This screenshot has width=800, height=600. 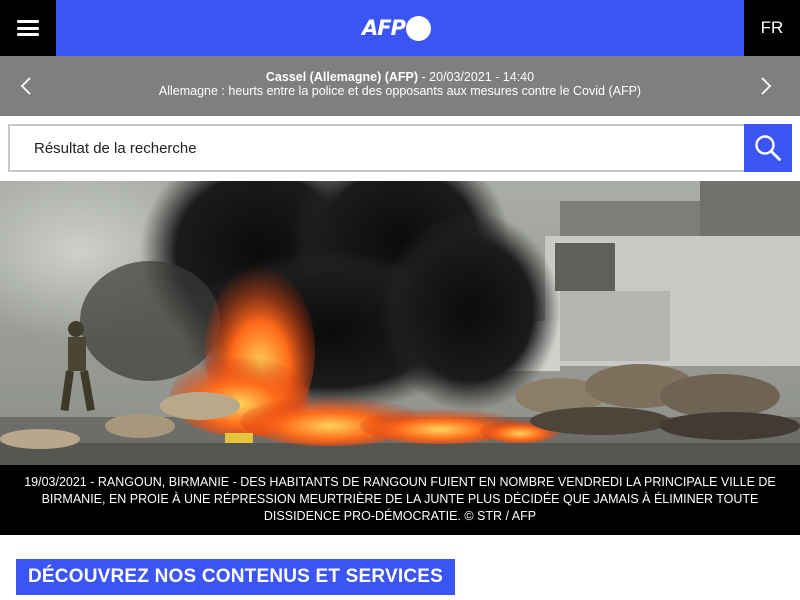 What do you see at coordinates (772, 28) in the screenshot?
I see `language-button: FR` at bounding box center [772, 28].